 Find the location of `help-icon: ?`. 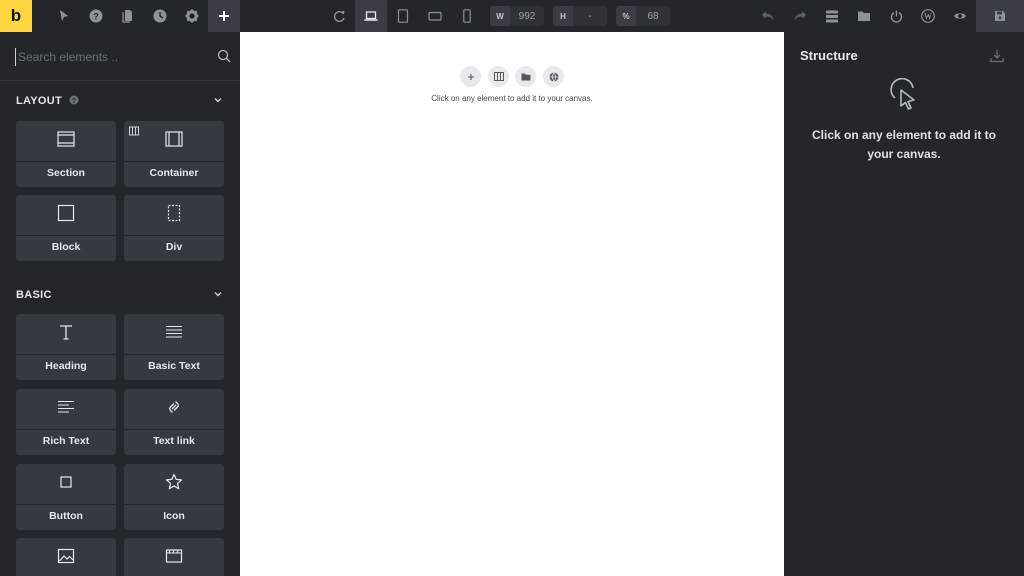

help-icon: ? is located at coordinates (96, 16).